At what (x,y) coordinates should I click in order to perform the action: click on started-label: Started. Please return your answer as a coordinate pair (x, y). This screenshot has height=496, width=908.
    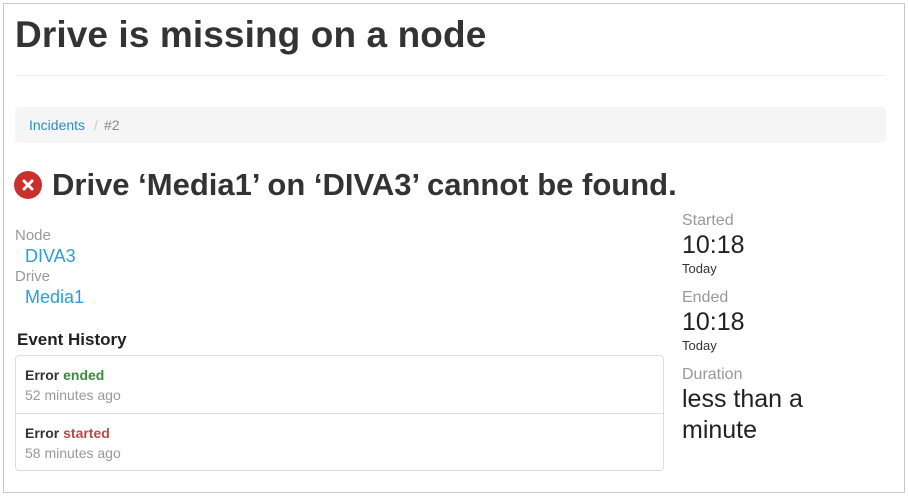
    Looking at the image, I should click on (708, 220).